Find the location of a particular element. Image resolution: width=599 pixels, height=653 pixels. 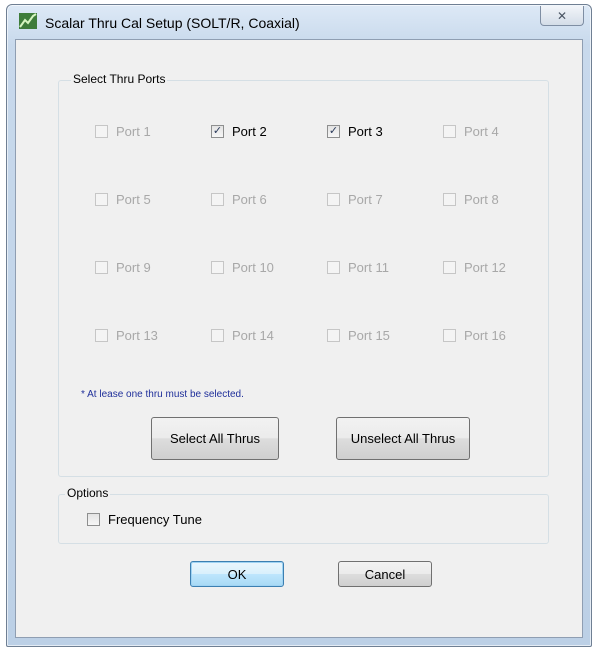

close-icon: ✕ is located at coordinates (562, 15).